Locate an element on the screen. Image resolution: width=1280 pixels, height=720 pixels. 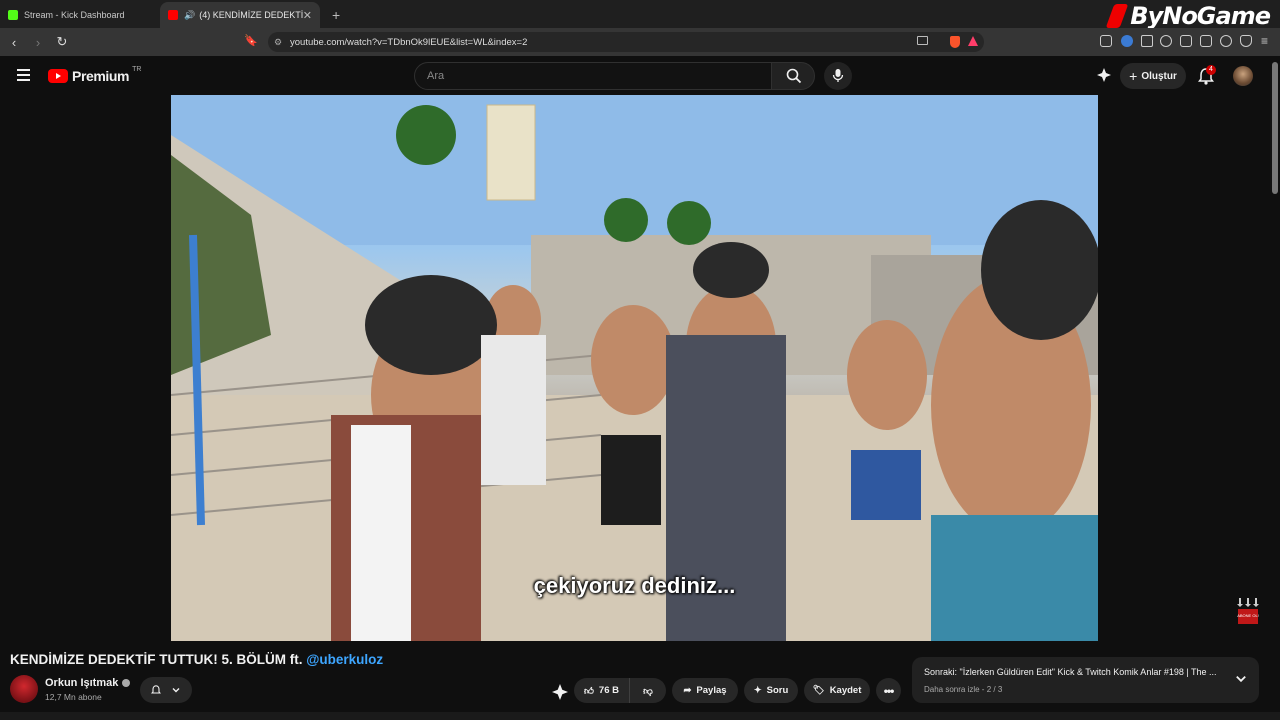
microphone-icon is located at coordinates (838, 75).